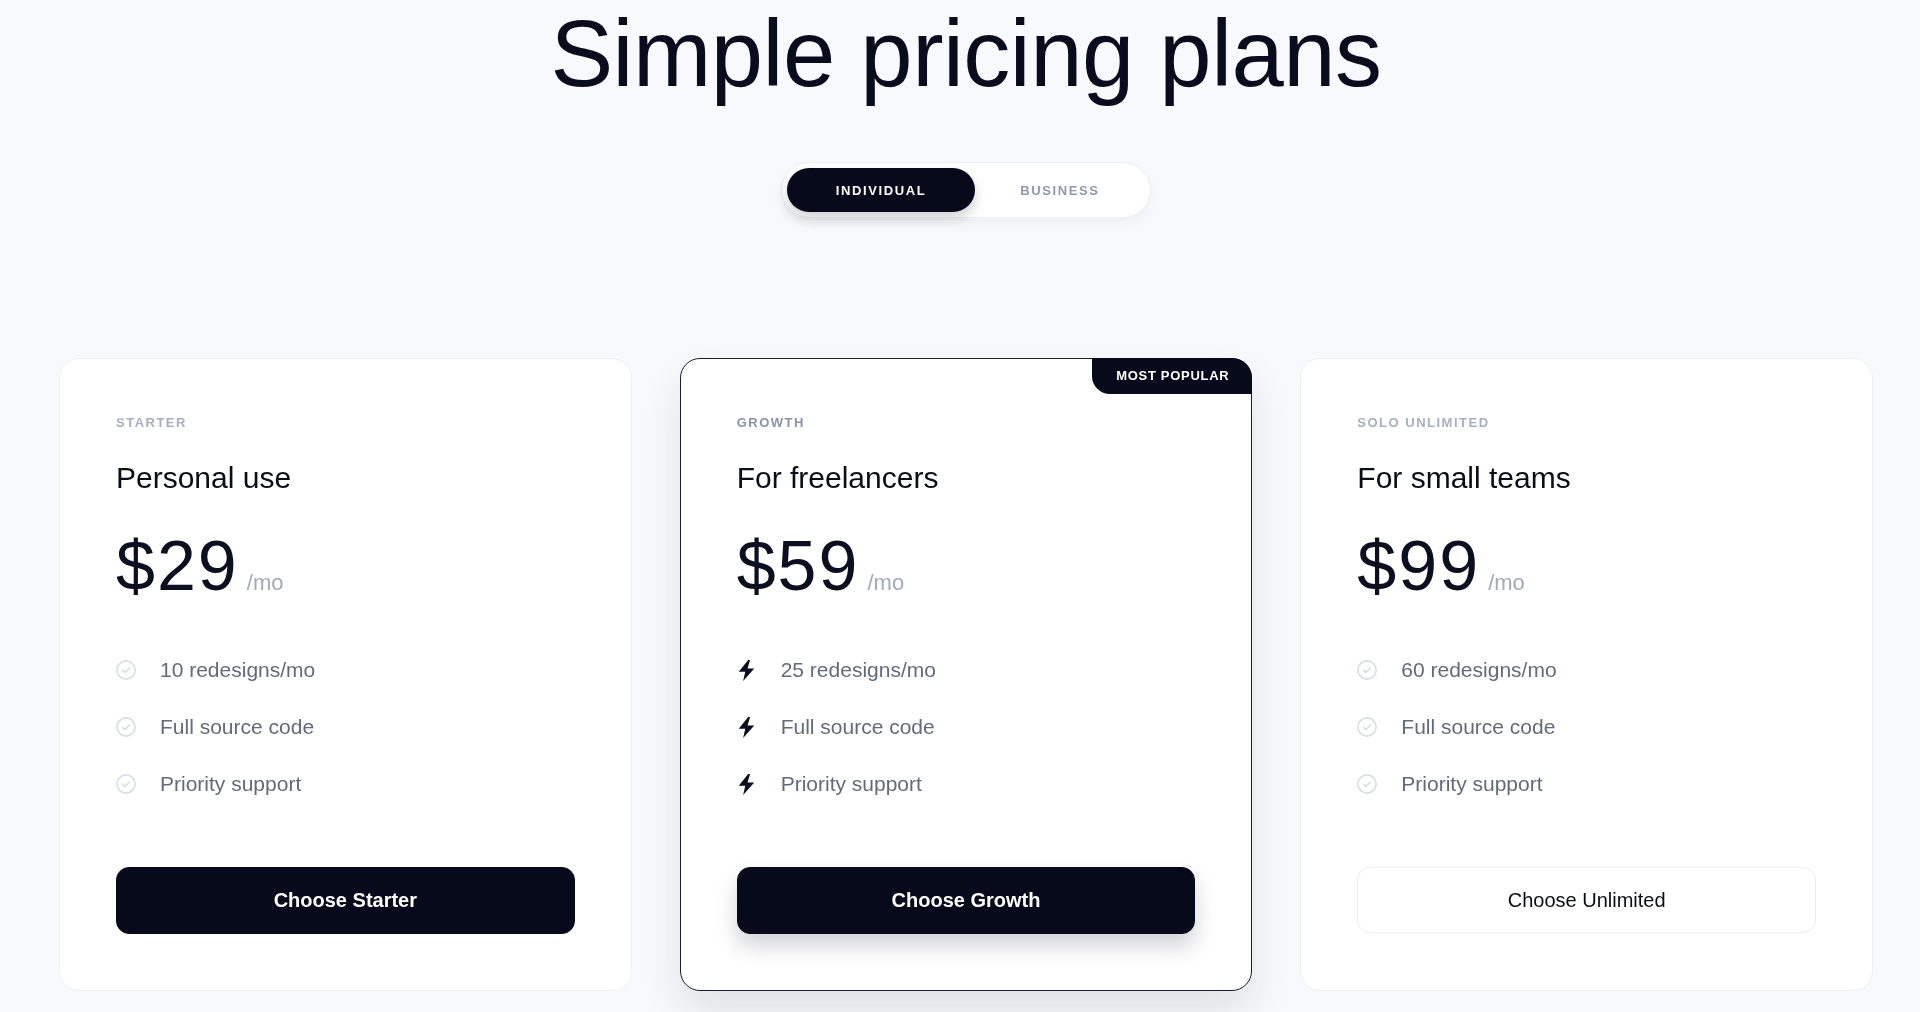 The height and width of the screenshot is (1012, 1920). Describe the element at coordinates (238, 670) in the screenshot. I see `feature-text: 10 redesigns/mo` at that location.